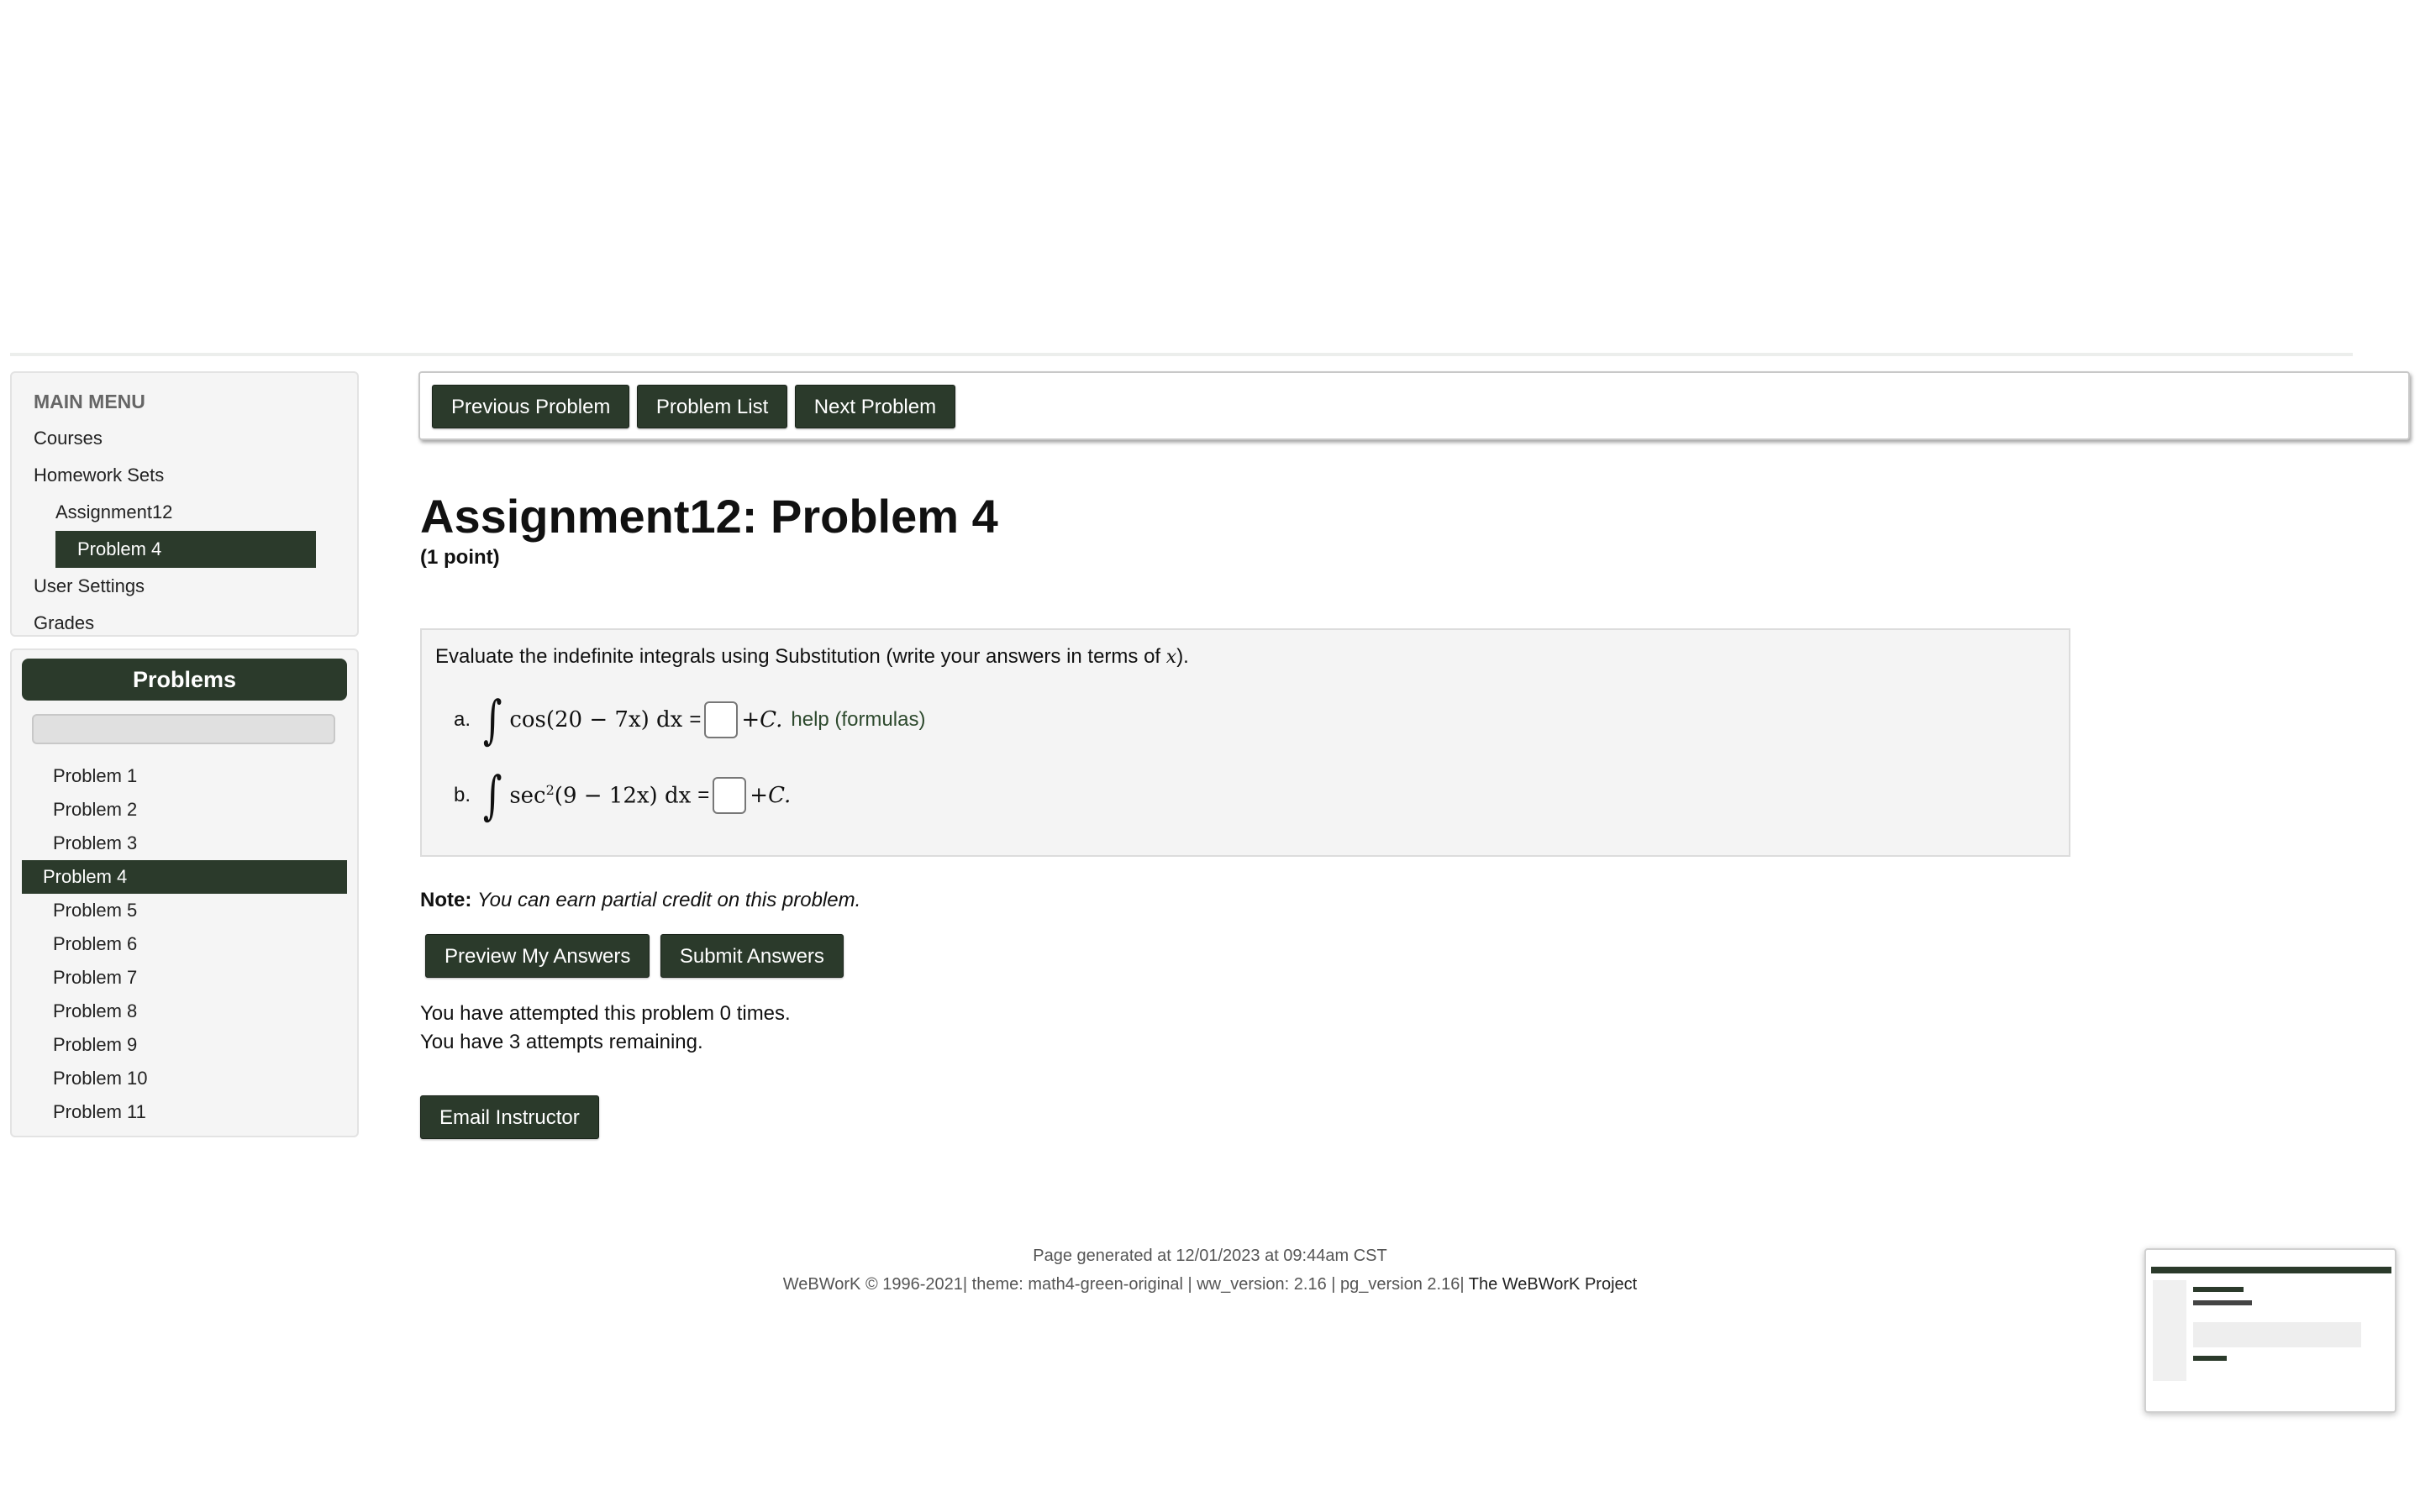 Image resolution: width=2420 pixels, height=1512 pixels. What do you see at coordinates (1171, 657) in the screenshot?
I see `statement-variable: x` at bounding box center [1171, 657].